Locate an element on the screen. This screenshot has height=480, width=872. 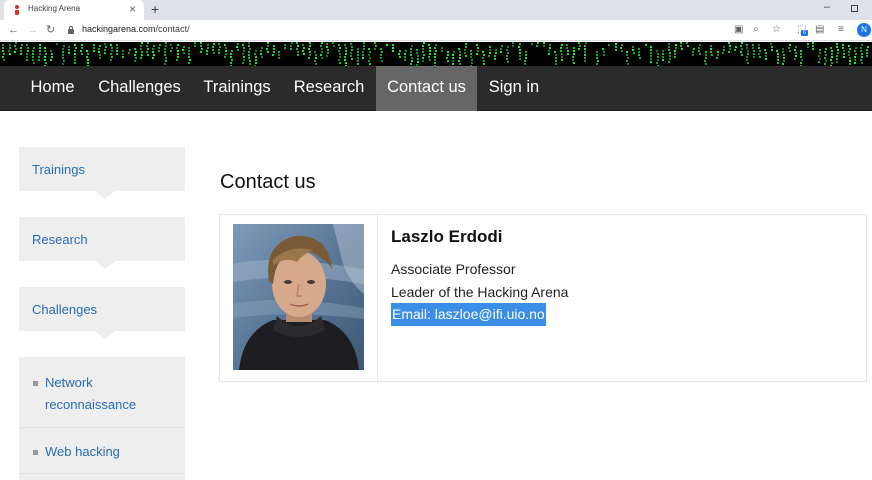
matrix-banner is located at coordinates (436, 54).